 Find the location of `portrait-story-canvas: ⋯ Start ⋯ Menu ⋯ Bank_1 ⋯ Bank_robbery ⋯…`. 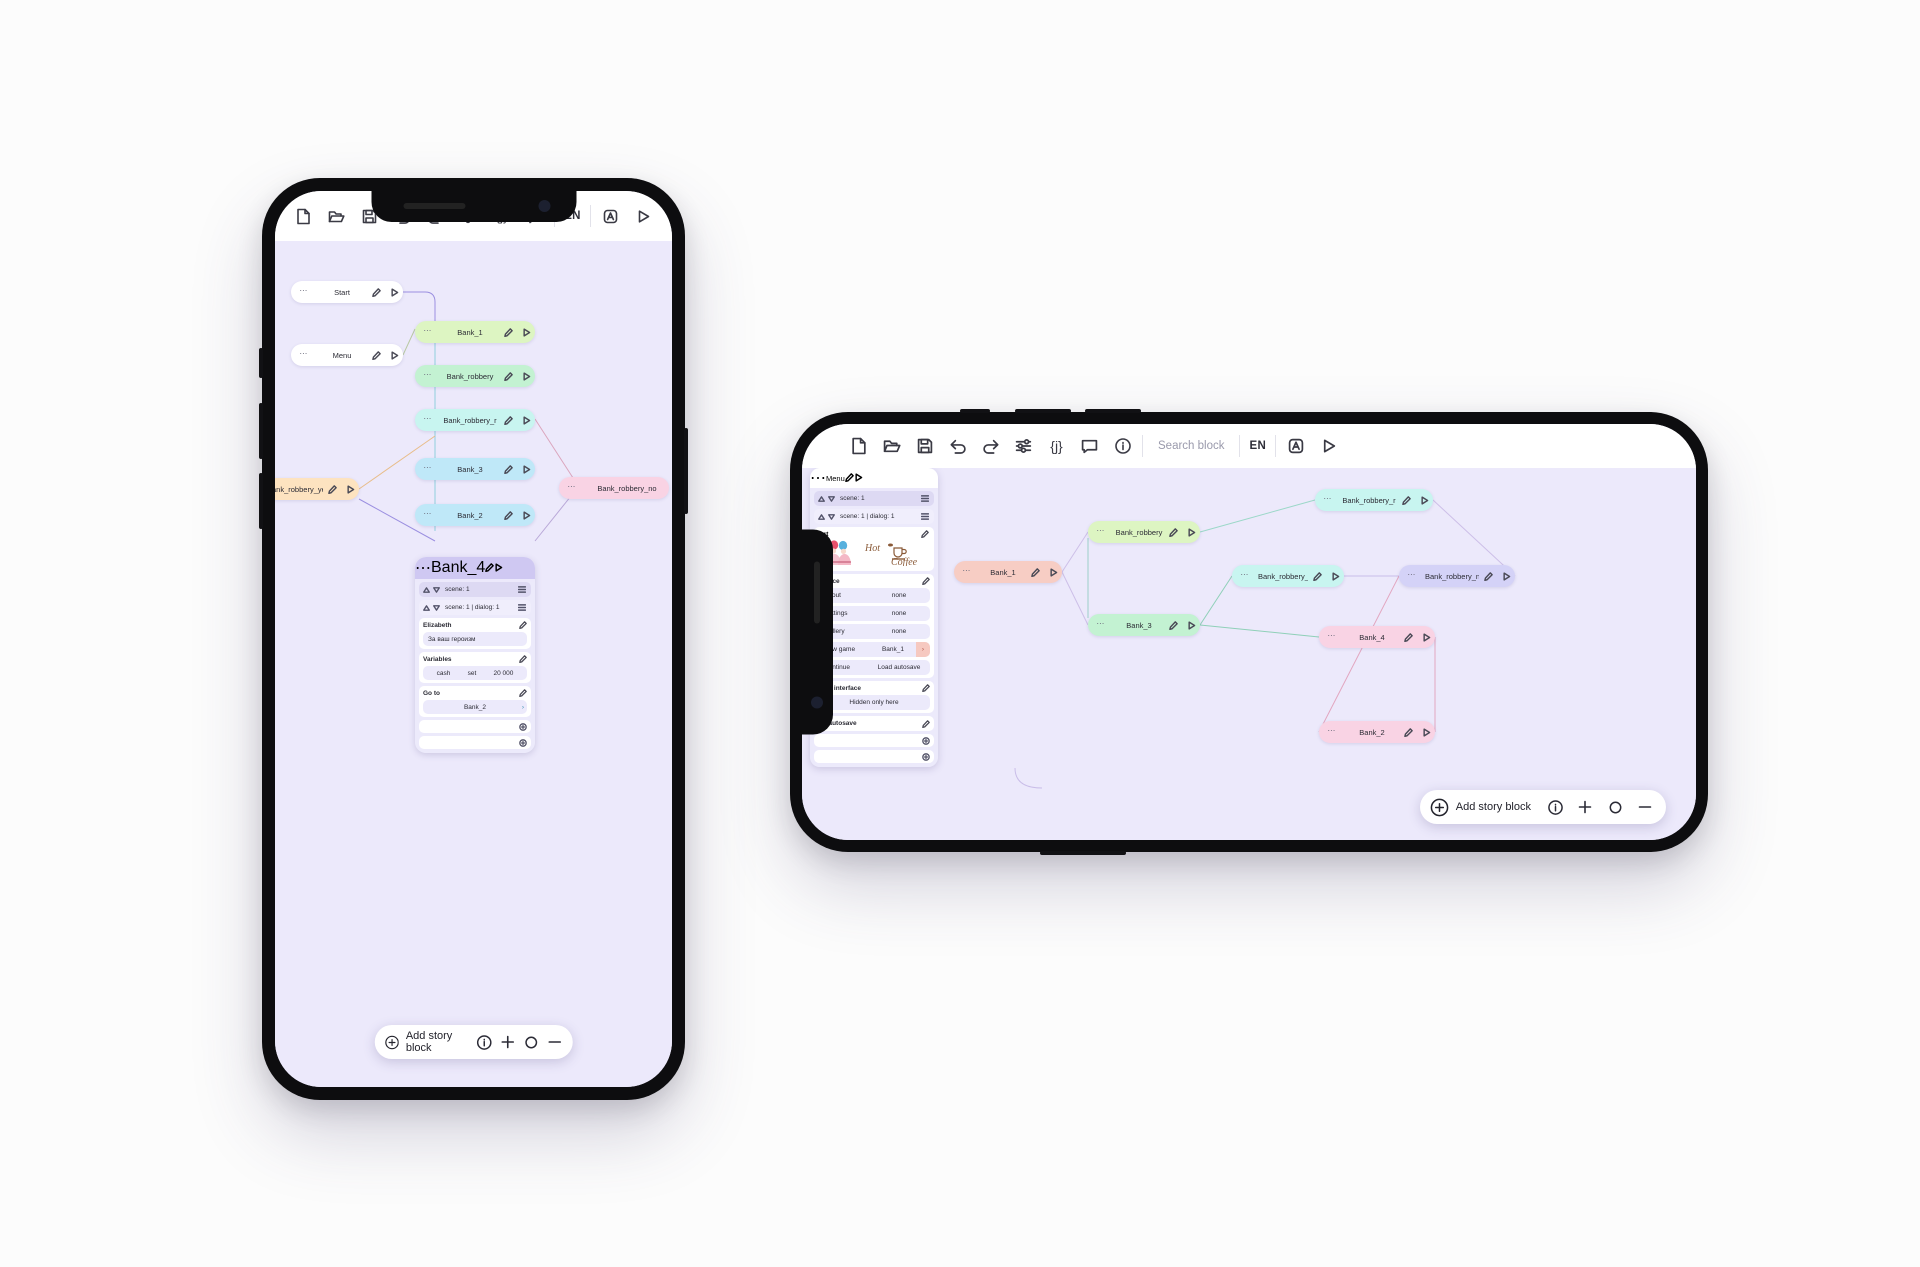

portrait-story-canvas: ⋯ Start ⋯ Menu ⋯ Bank_1 ⋯ Bank_robbery ⋯… is located at coordinates (473, 664).